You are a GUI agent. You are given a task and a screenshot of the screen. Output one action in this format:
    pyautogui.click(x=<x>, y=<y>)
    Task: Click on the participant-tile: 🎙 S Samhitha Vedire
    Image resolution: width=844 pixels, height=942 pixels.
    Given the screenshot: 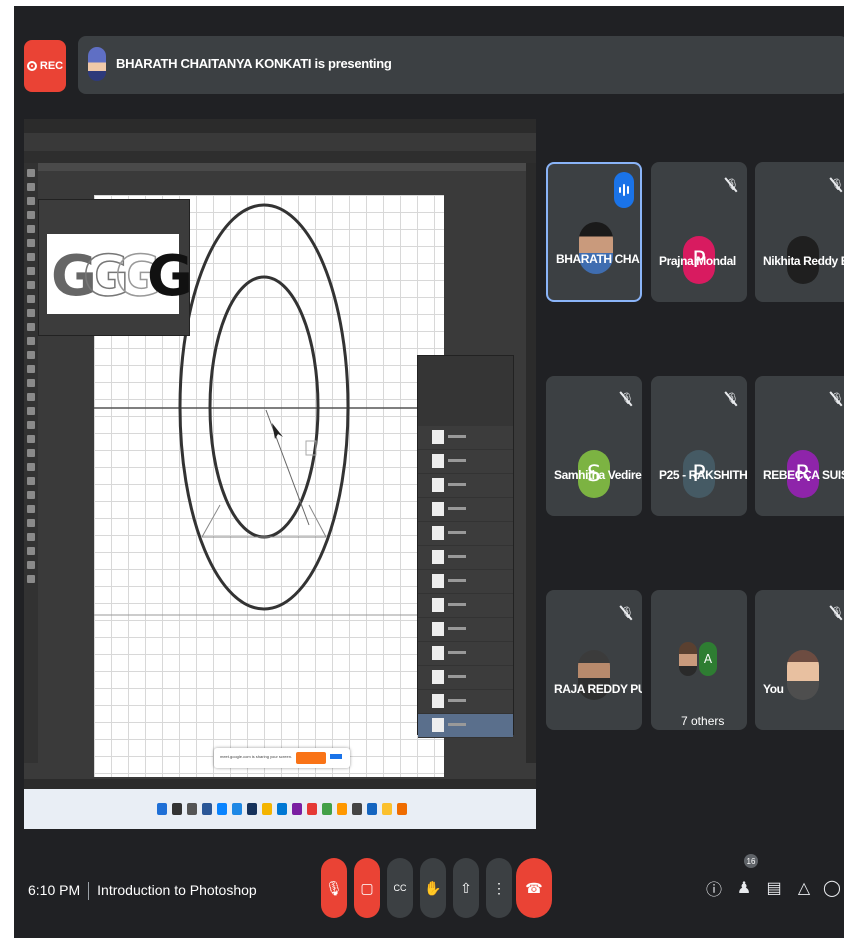 What is the action you would take?
    pyautogui.click(x=594, y=446)
    